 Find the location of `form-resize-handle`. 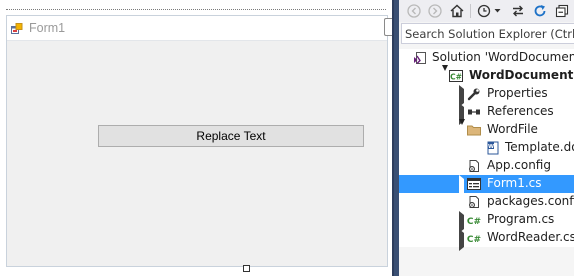

form-resize-handle is located at coordinates (246, 268).